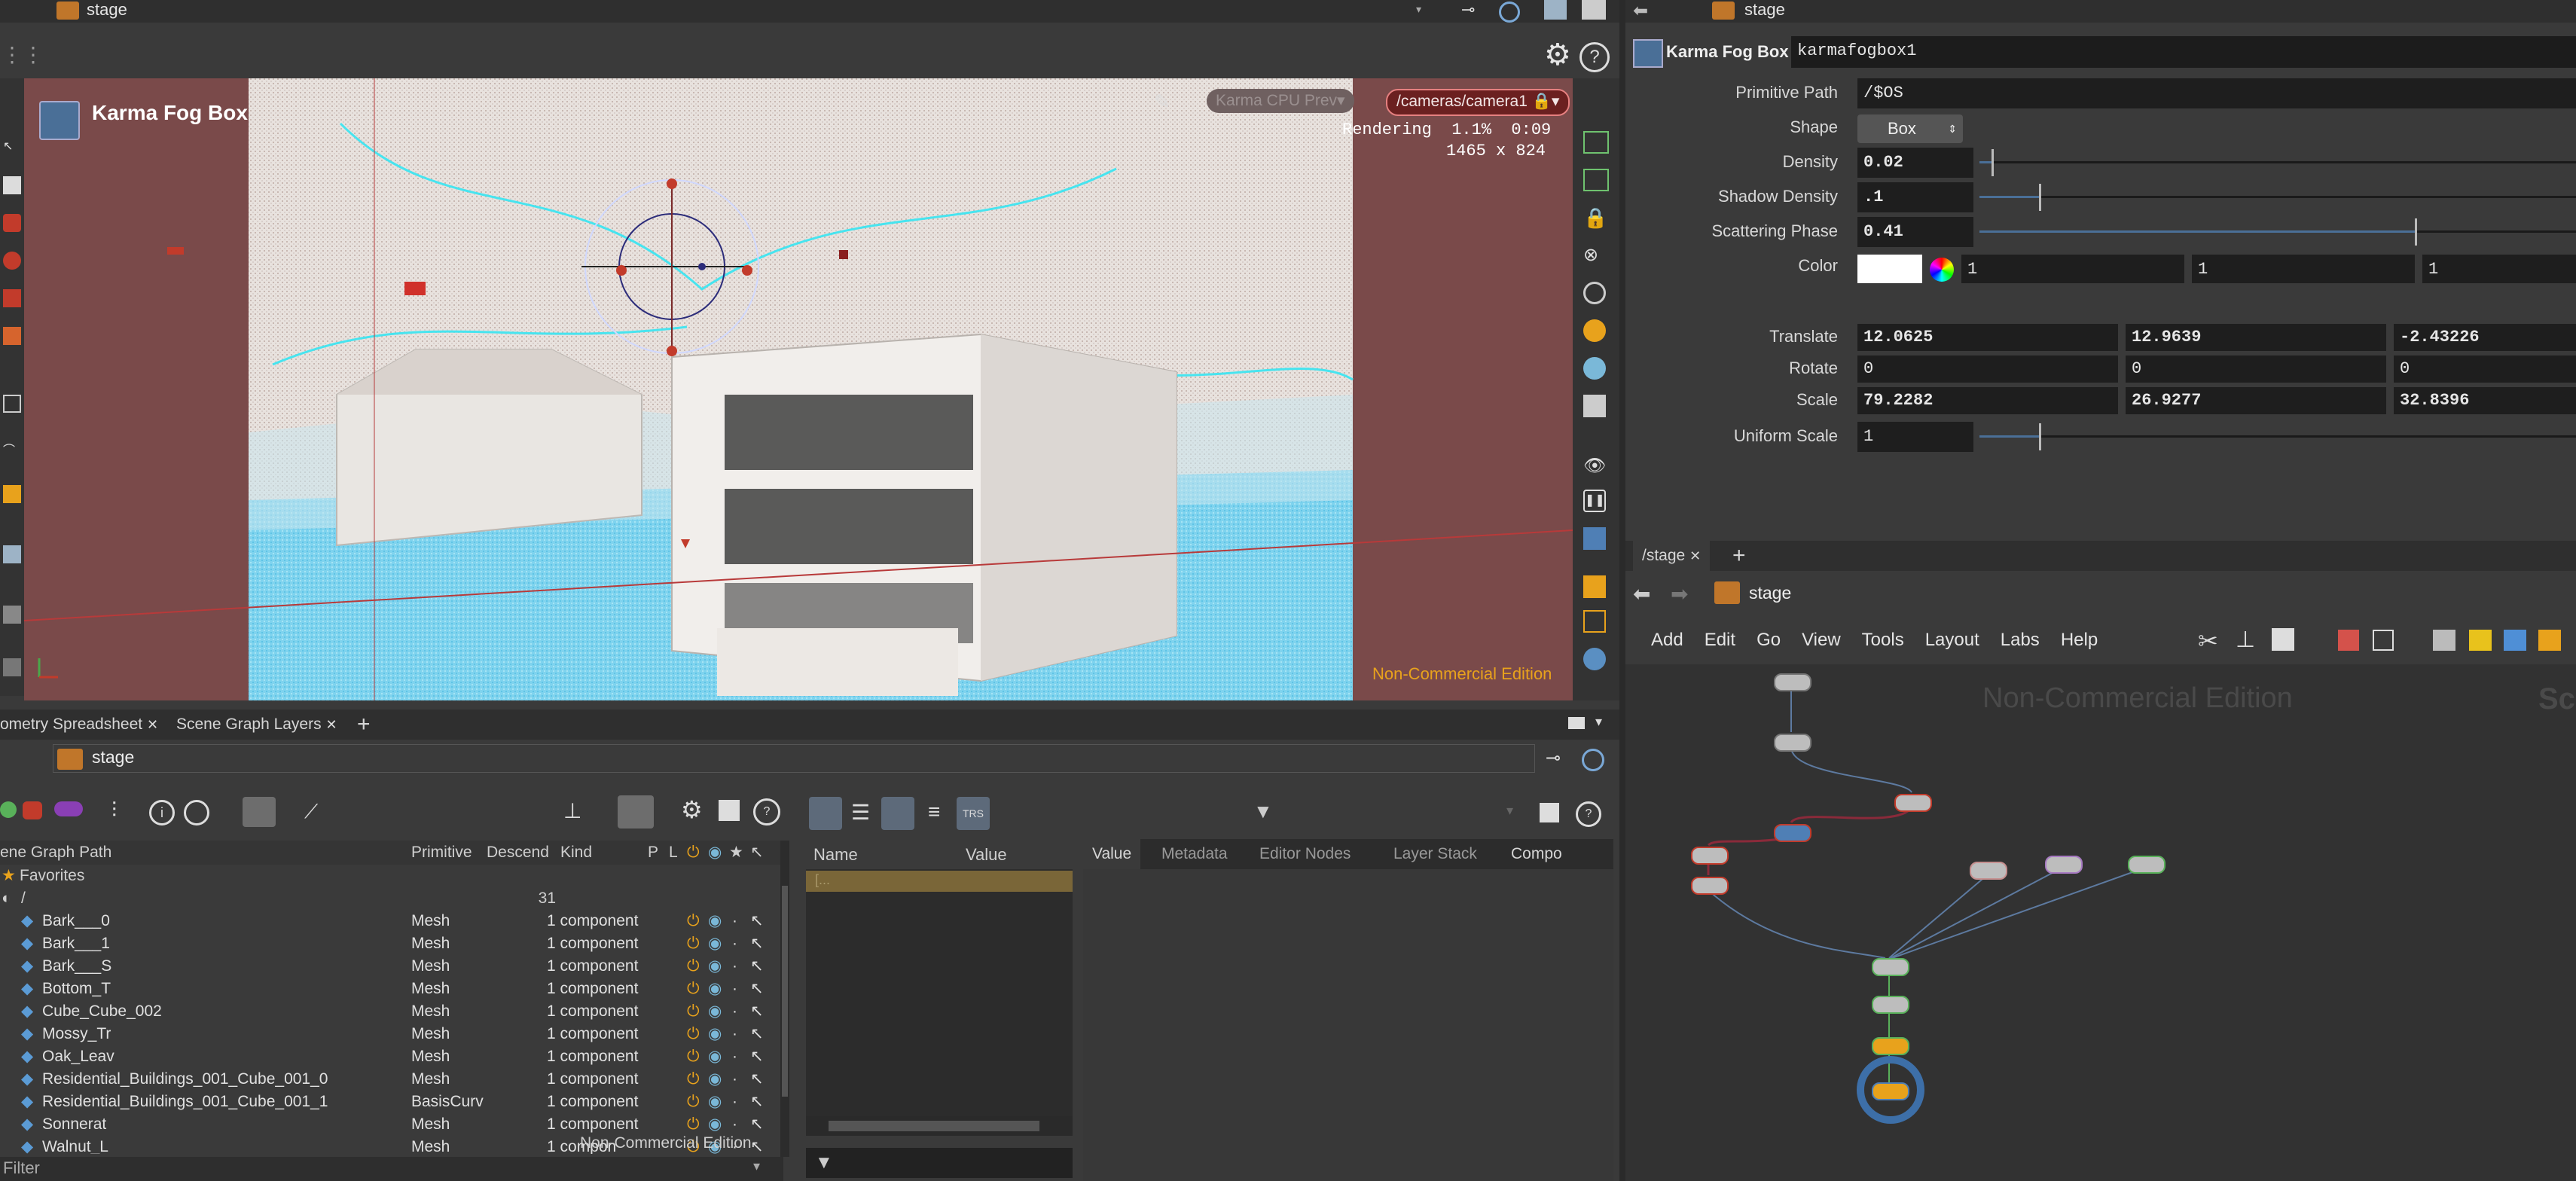  What do you see at coordinates (1280, 101) in the screenshot?
I see `renderer-dropdown: Karma CPU Prev▾` at bounding box center [1280, 101].